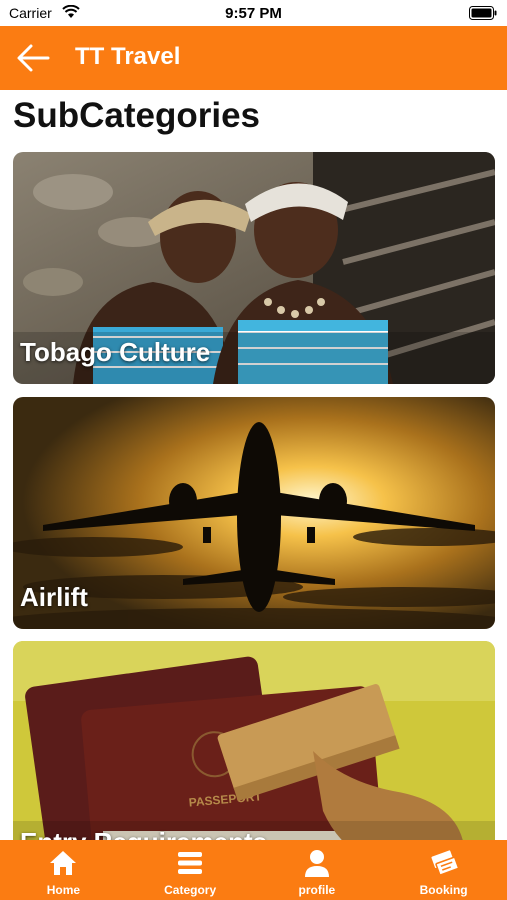 Image resolution: width=507 pixels, height=900 pixels. Describe the element at coordinates (443, 890) in the screenshot. I see `nav-booking-label: Booking` at that location.